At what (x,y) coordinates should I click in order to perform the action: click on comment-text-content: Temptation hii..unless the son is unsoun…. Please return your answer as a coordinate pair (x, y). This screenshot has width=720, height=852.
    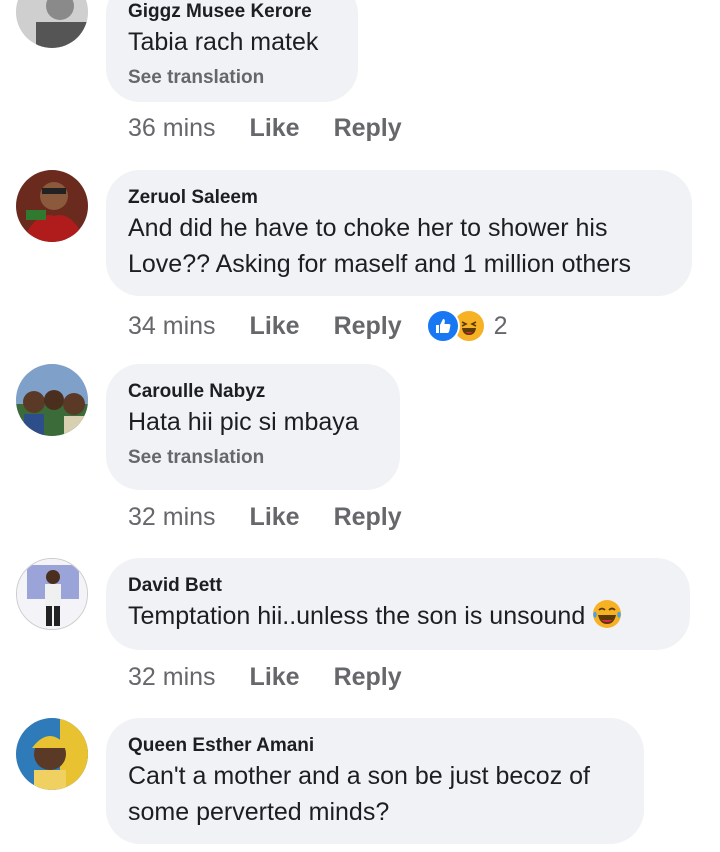
    Looking at the image, I should click on (357, 616).